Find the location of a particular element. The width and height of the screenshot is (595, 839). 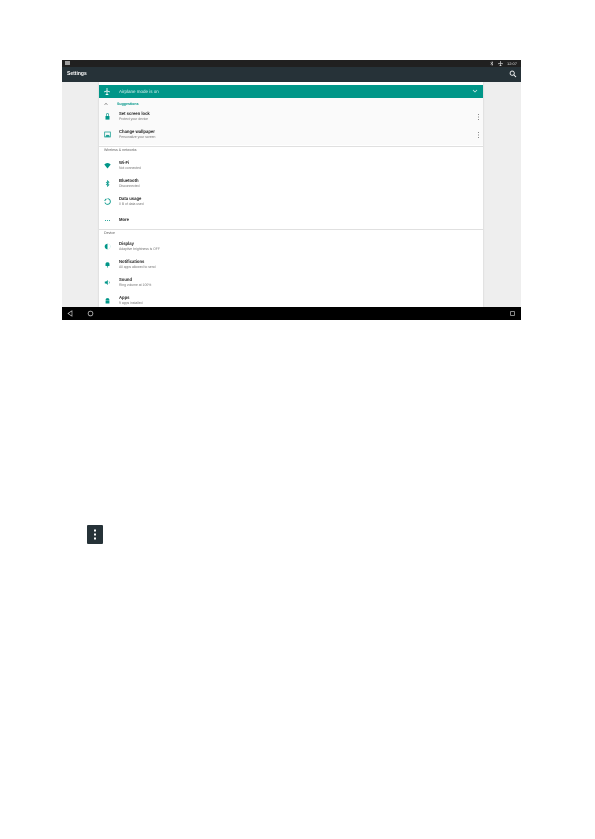

volume-icon is located at coordinates (107, 282).